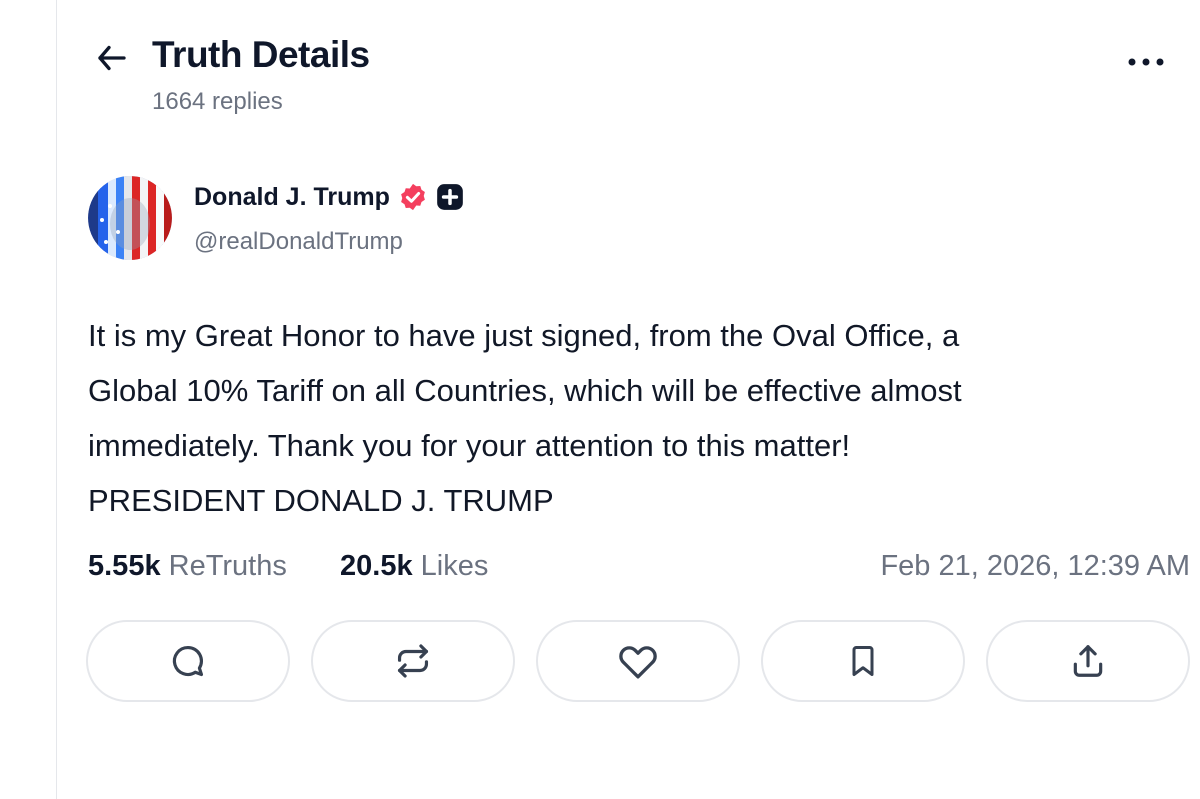 The width and height of the screenshot is (1200, 799). Describe the element at coordinates (646, 78) in the screenshot. I see `page-header: Truth Details 1664 replies` at that location.